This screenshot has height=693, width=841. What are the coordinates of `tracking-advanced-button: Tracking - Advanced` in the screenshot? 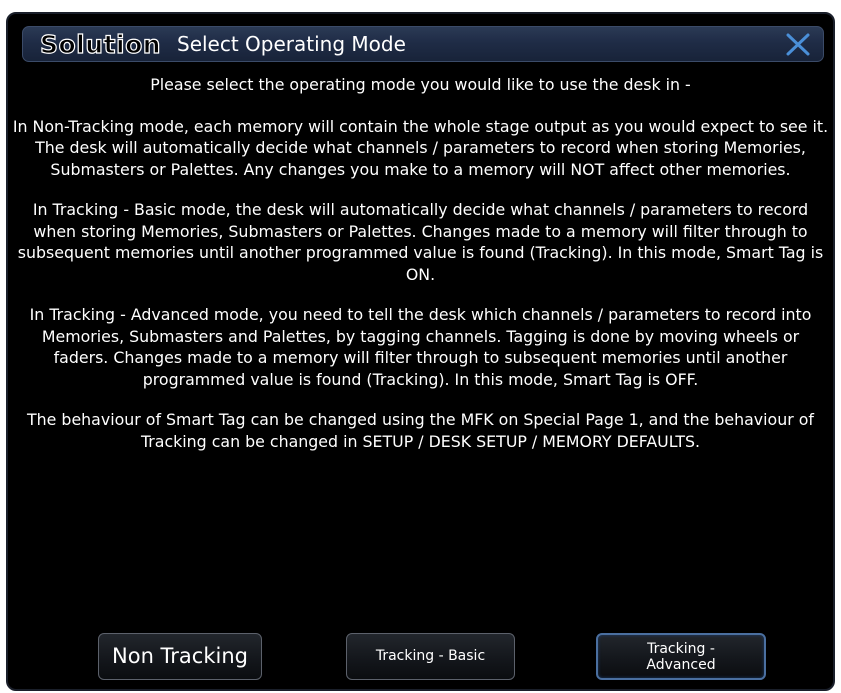 It's located at (681, 656).